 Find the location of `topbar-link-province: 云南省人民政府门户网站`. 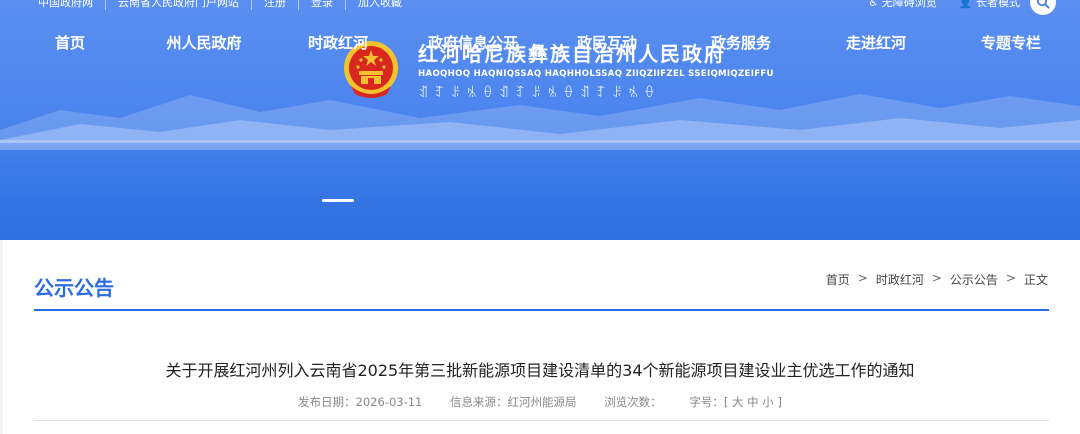

topbar-link-province: 云南省人民政府门户网站 is located at coordinates (179, 5).